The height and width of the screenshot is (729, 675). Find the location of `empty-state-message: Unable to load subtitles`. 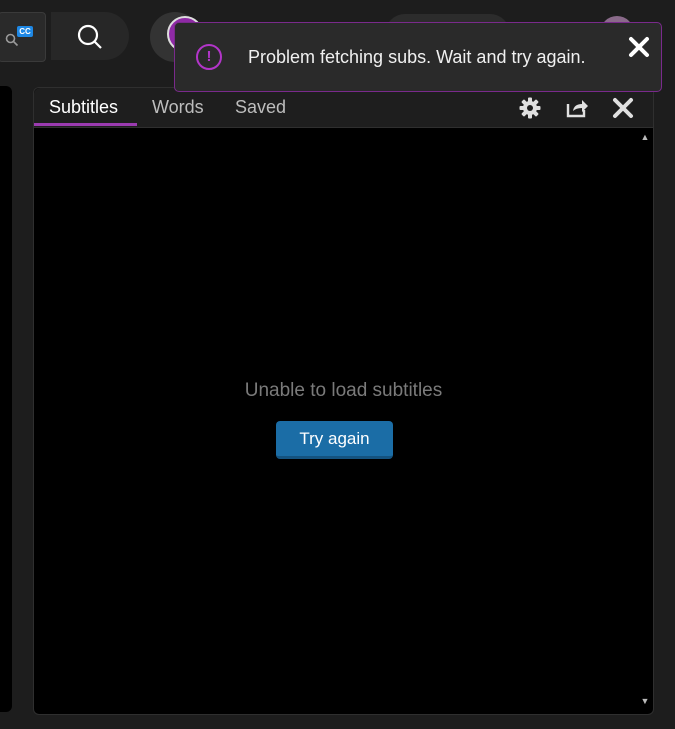

empty-state-message: Unable to load subtitles is located at coordinates (343, 390).